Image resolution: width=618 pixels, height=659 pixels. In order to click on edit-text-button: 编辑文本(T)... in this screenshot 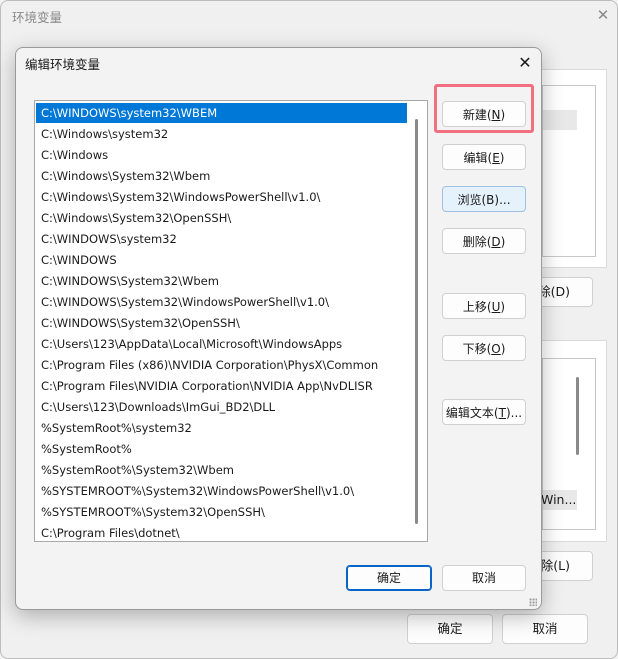, I will do `click(484, 412)`.